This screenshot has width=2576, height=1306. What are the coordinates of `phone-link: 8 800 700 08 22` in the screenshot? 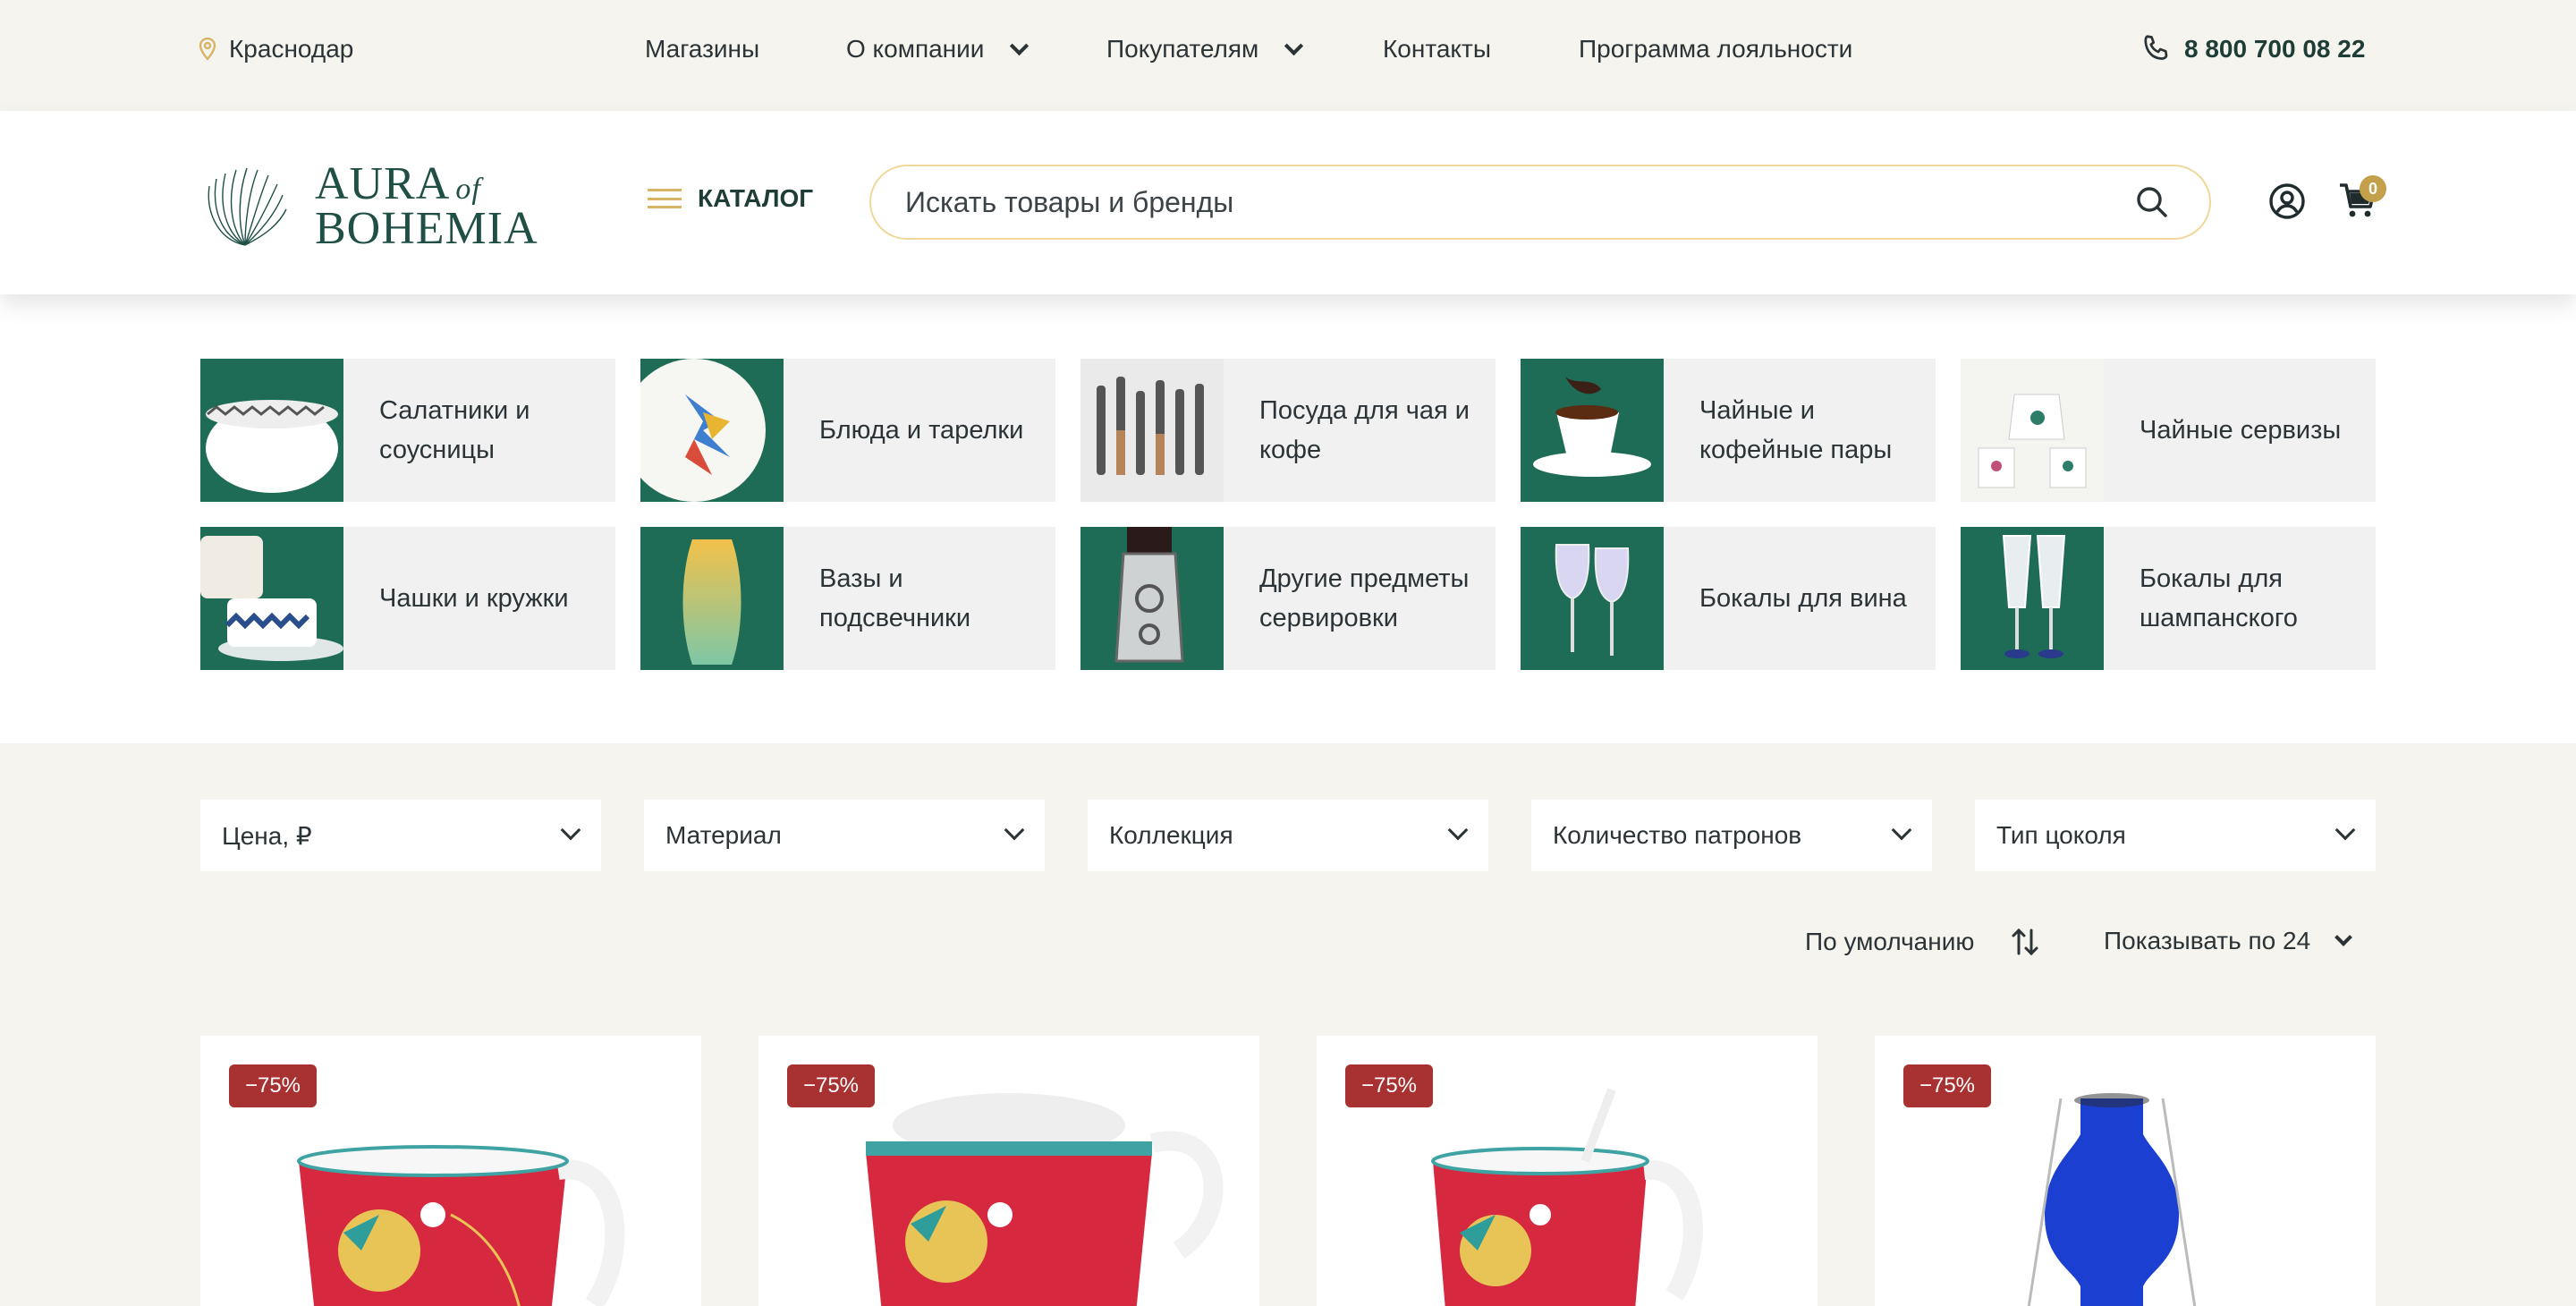 It's located at (2252, 49).